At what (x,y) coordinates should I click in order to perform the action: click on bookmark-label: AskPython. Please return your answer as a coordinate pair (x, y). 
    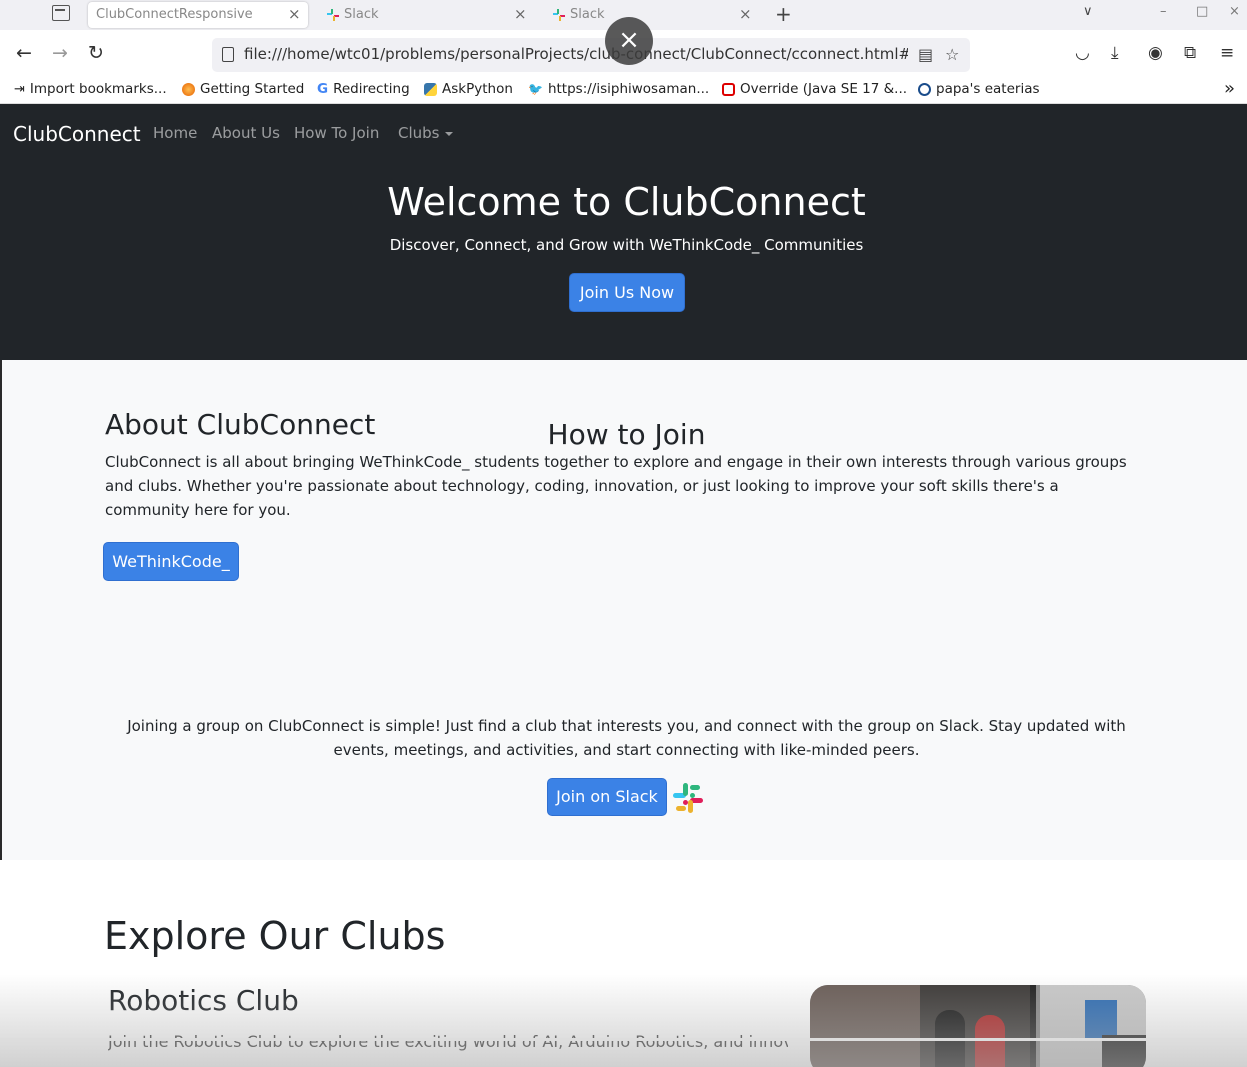
    Looking at the image, I should click on (477, 89).